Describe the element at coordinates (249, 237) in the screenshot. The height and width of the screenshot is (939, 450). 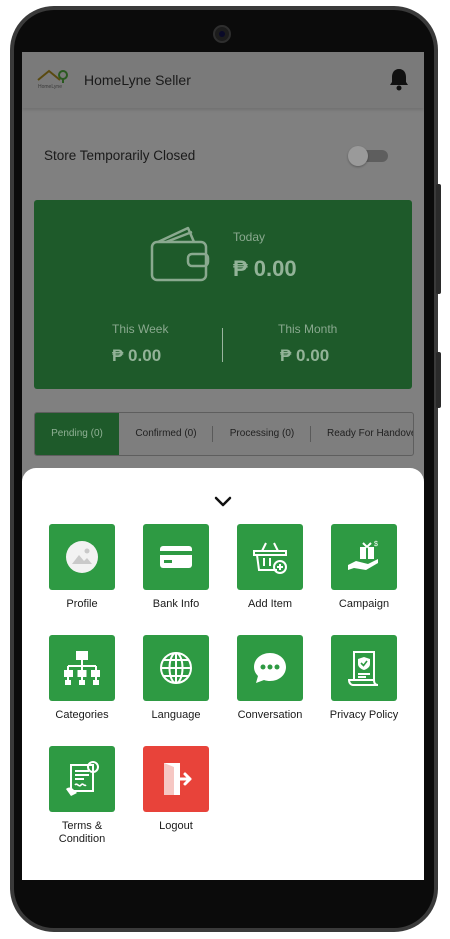
I see `today-label: Today` at that location.